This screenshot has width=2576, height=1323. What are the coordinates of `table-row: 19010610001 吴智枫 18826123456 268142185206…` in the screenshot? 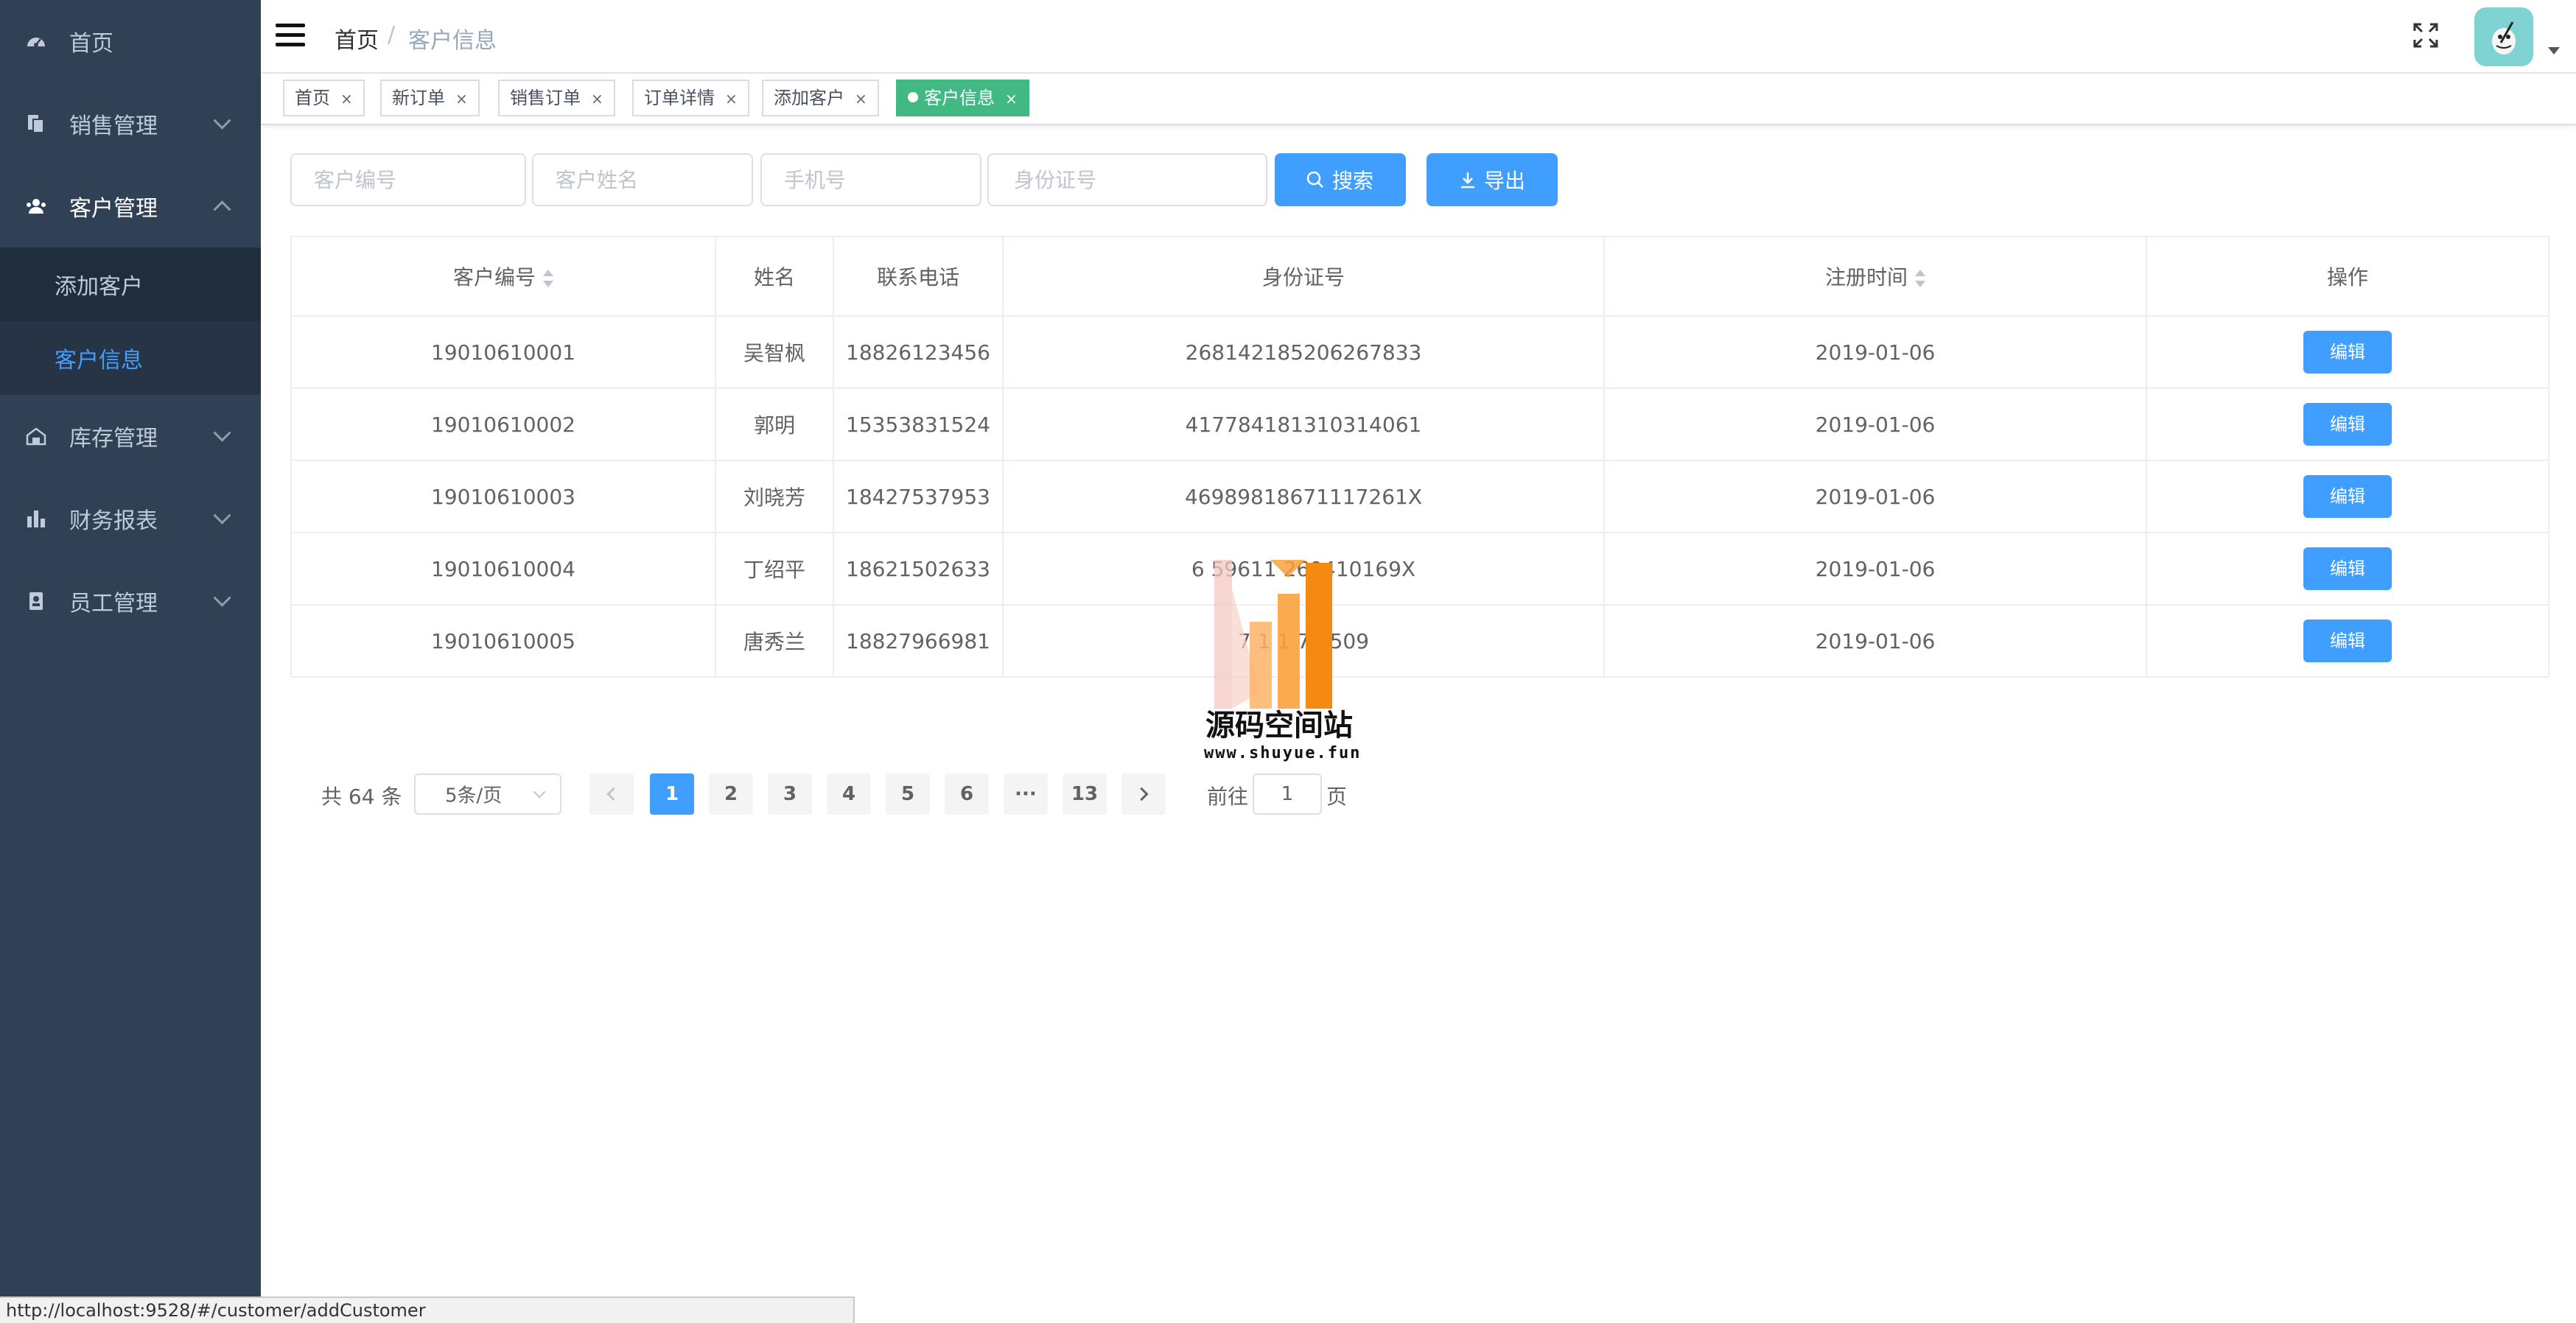 It's located at (1419, 352).